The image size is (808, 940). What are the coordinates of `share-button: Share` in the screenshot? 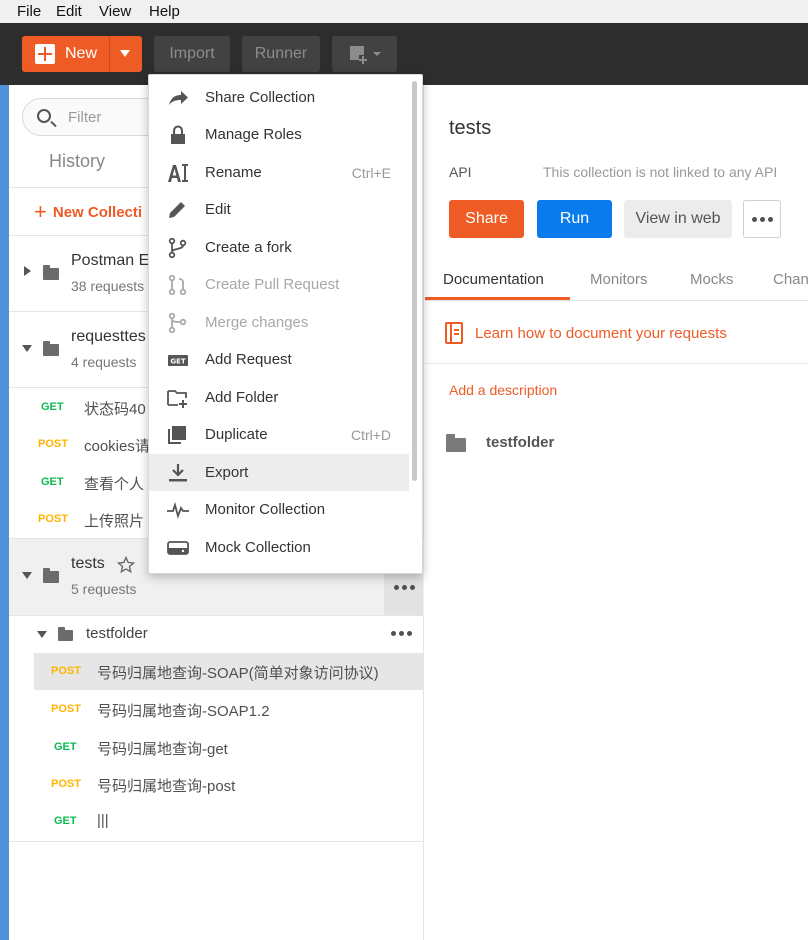 It's located at (486, 219).